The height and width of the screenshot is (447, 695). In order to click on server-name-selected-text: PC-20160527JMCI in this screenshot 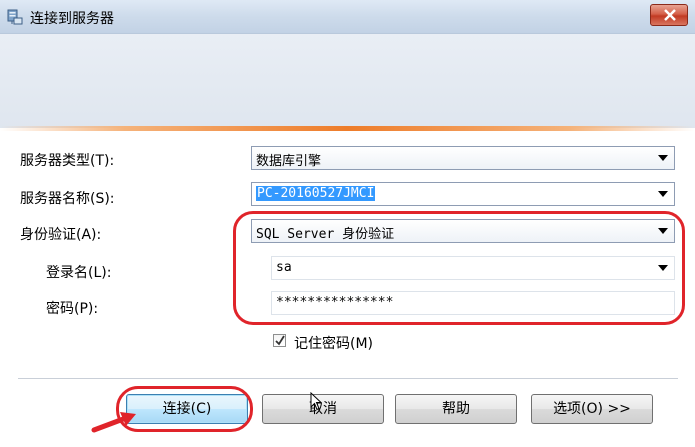, I will do `click(316, 193)`.